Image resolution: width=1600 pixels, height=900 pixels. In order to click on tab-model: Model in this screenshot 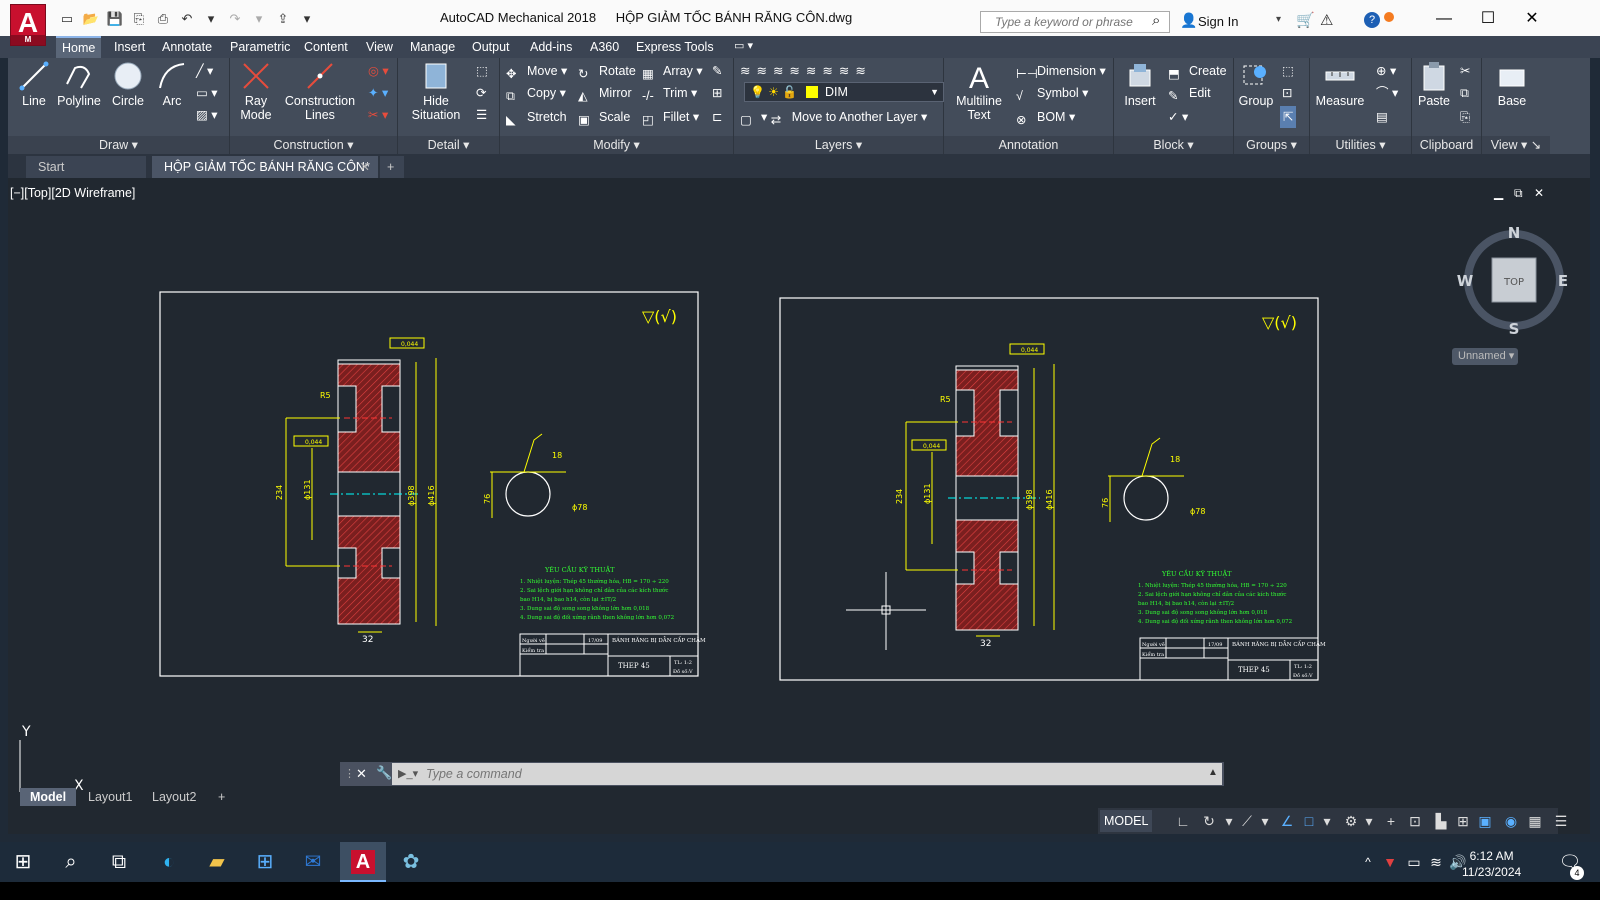, I will do `click(48, 797)`.